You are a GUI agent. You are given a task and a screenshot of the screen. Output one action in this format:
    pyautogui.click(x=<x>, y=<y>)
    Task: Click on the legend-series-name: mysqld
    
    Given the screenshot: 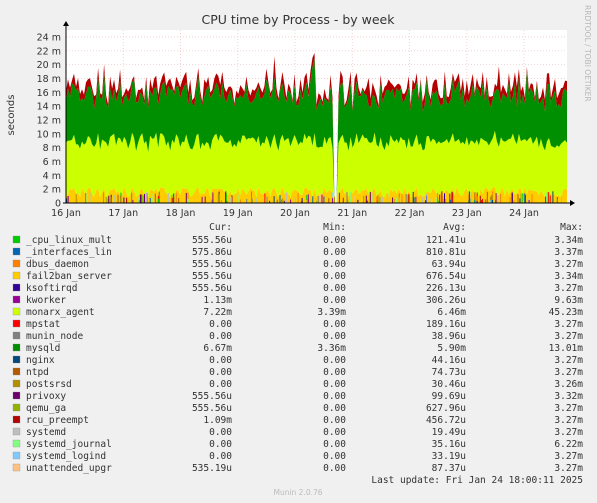 What is the action you would take?
    pyautogui.click(x=43, y=348)
    